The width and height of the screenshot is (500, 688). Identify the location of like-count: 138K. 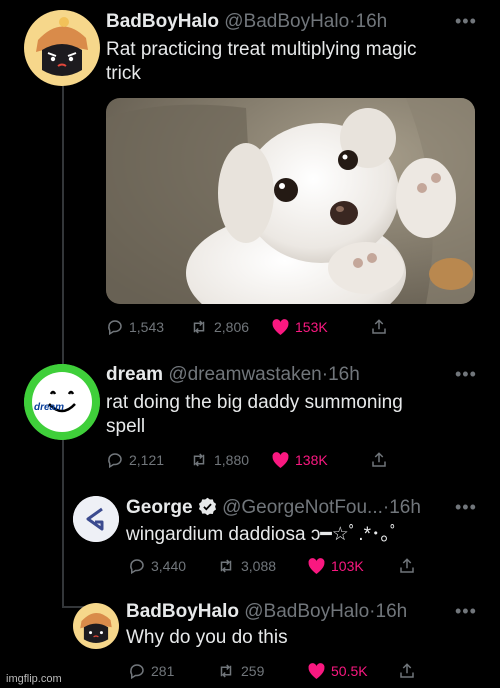
(311, 460).